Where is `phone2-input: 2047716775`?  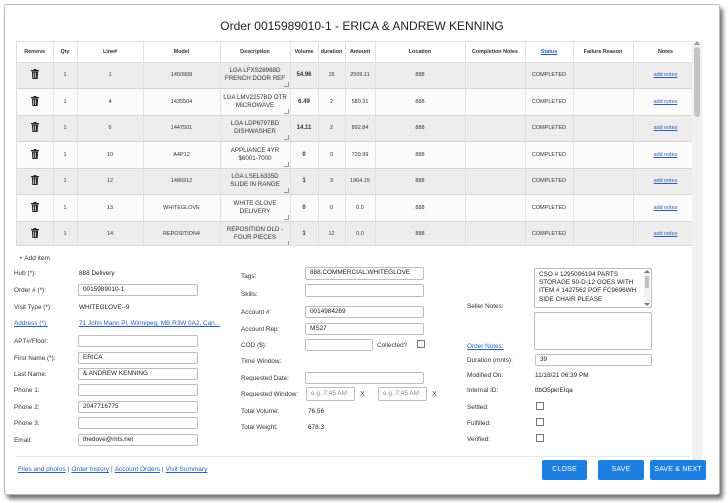
phone2-input: 2047716775 is located at coordinates (138, 407).